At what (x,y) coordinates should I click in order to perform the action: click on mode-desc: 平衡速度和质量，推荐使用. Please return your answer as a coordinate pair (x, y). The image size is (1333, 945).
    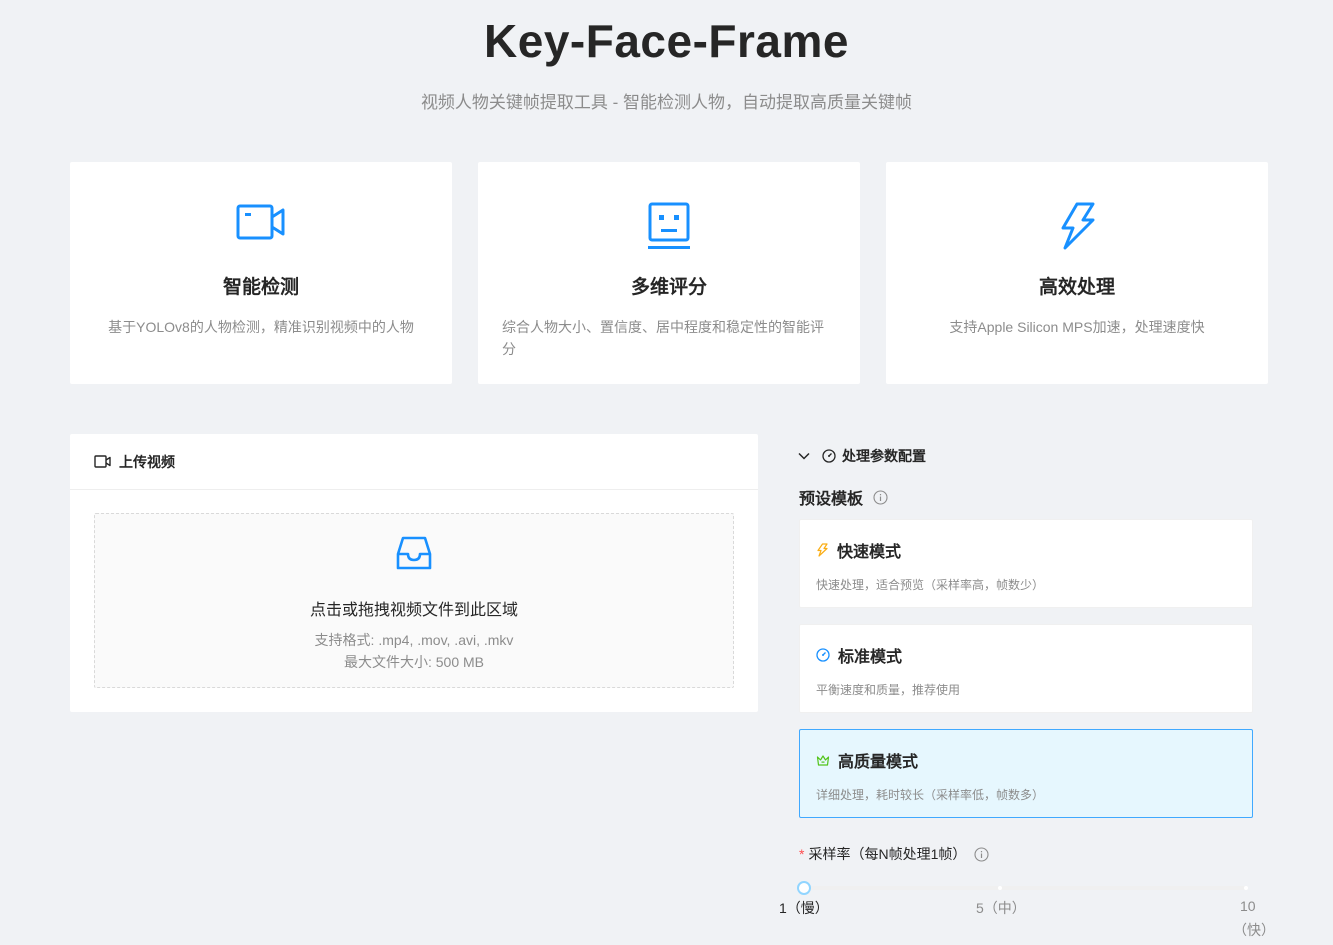
    Looking at the image, I should click on (888, 690).